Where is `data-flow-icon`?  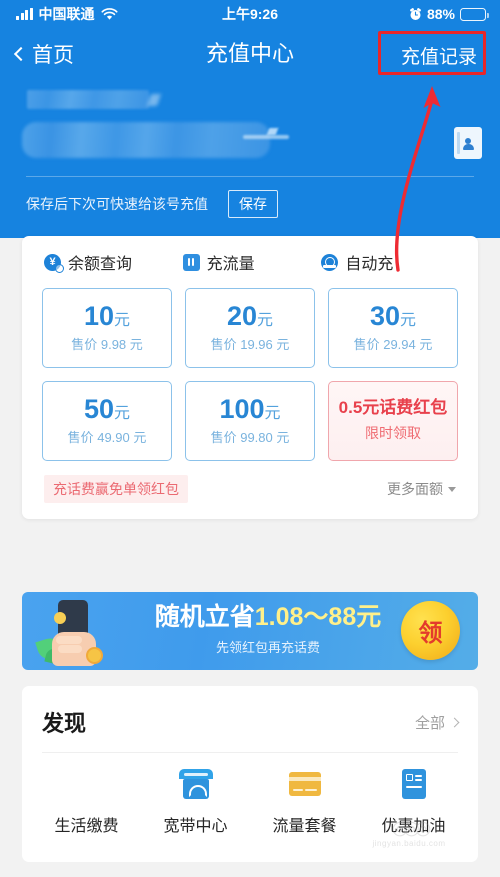 data-flow-icon is located at coordinates (191, 262).